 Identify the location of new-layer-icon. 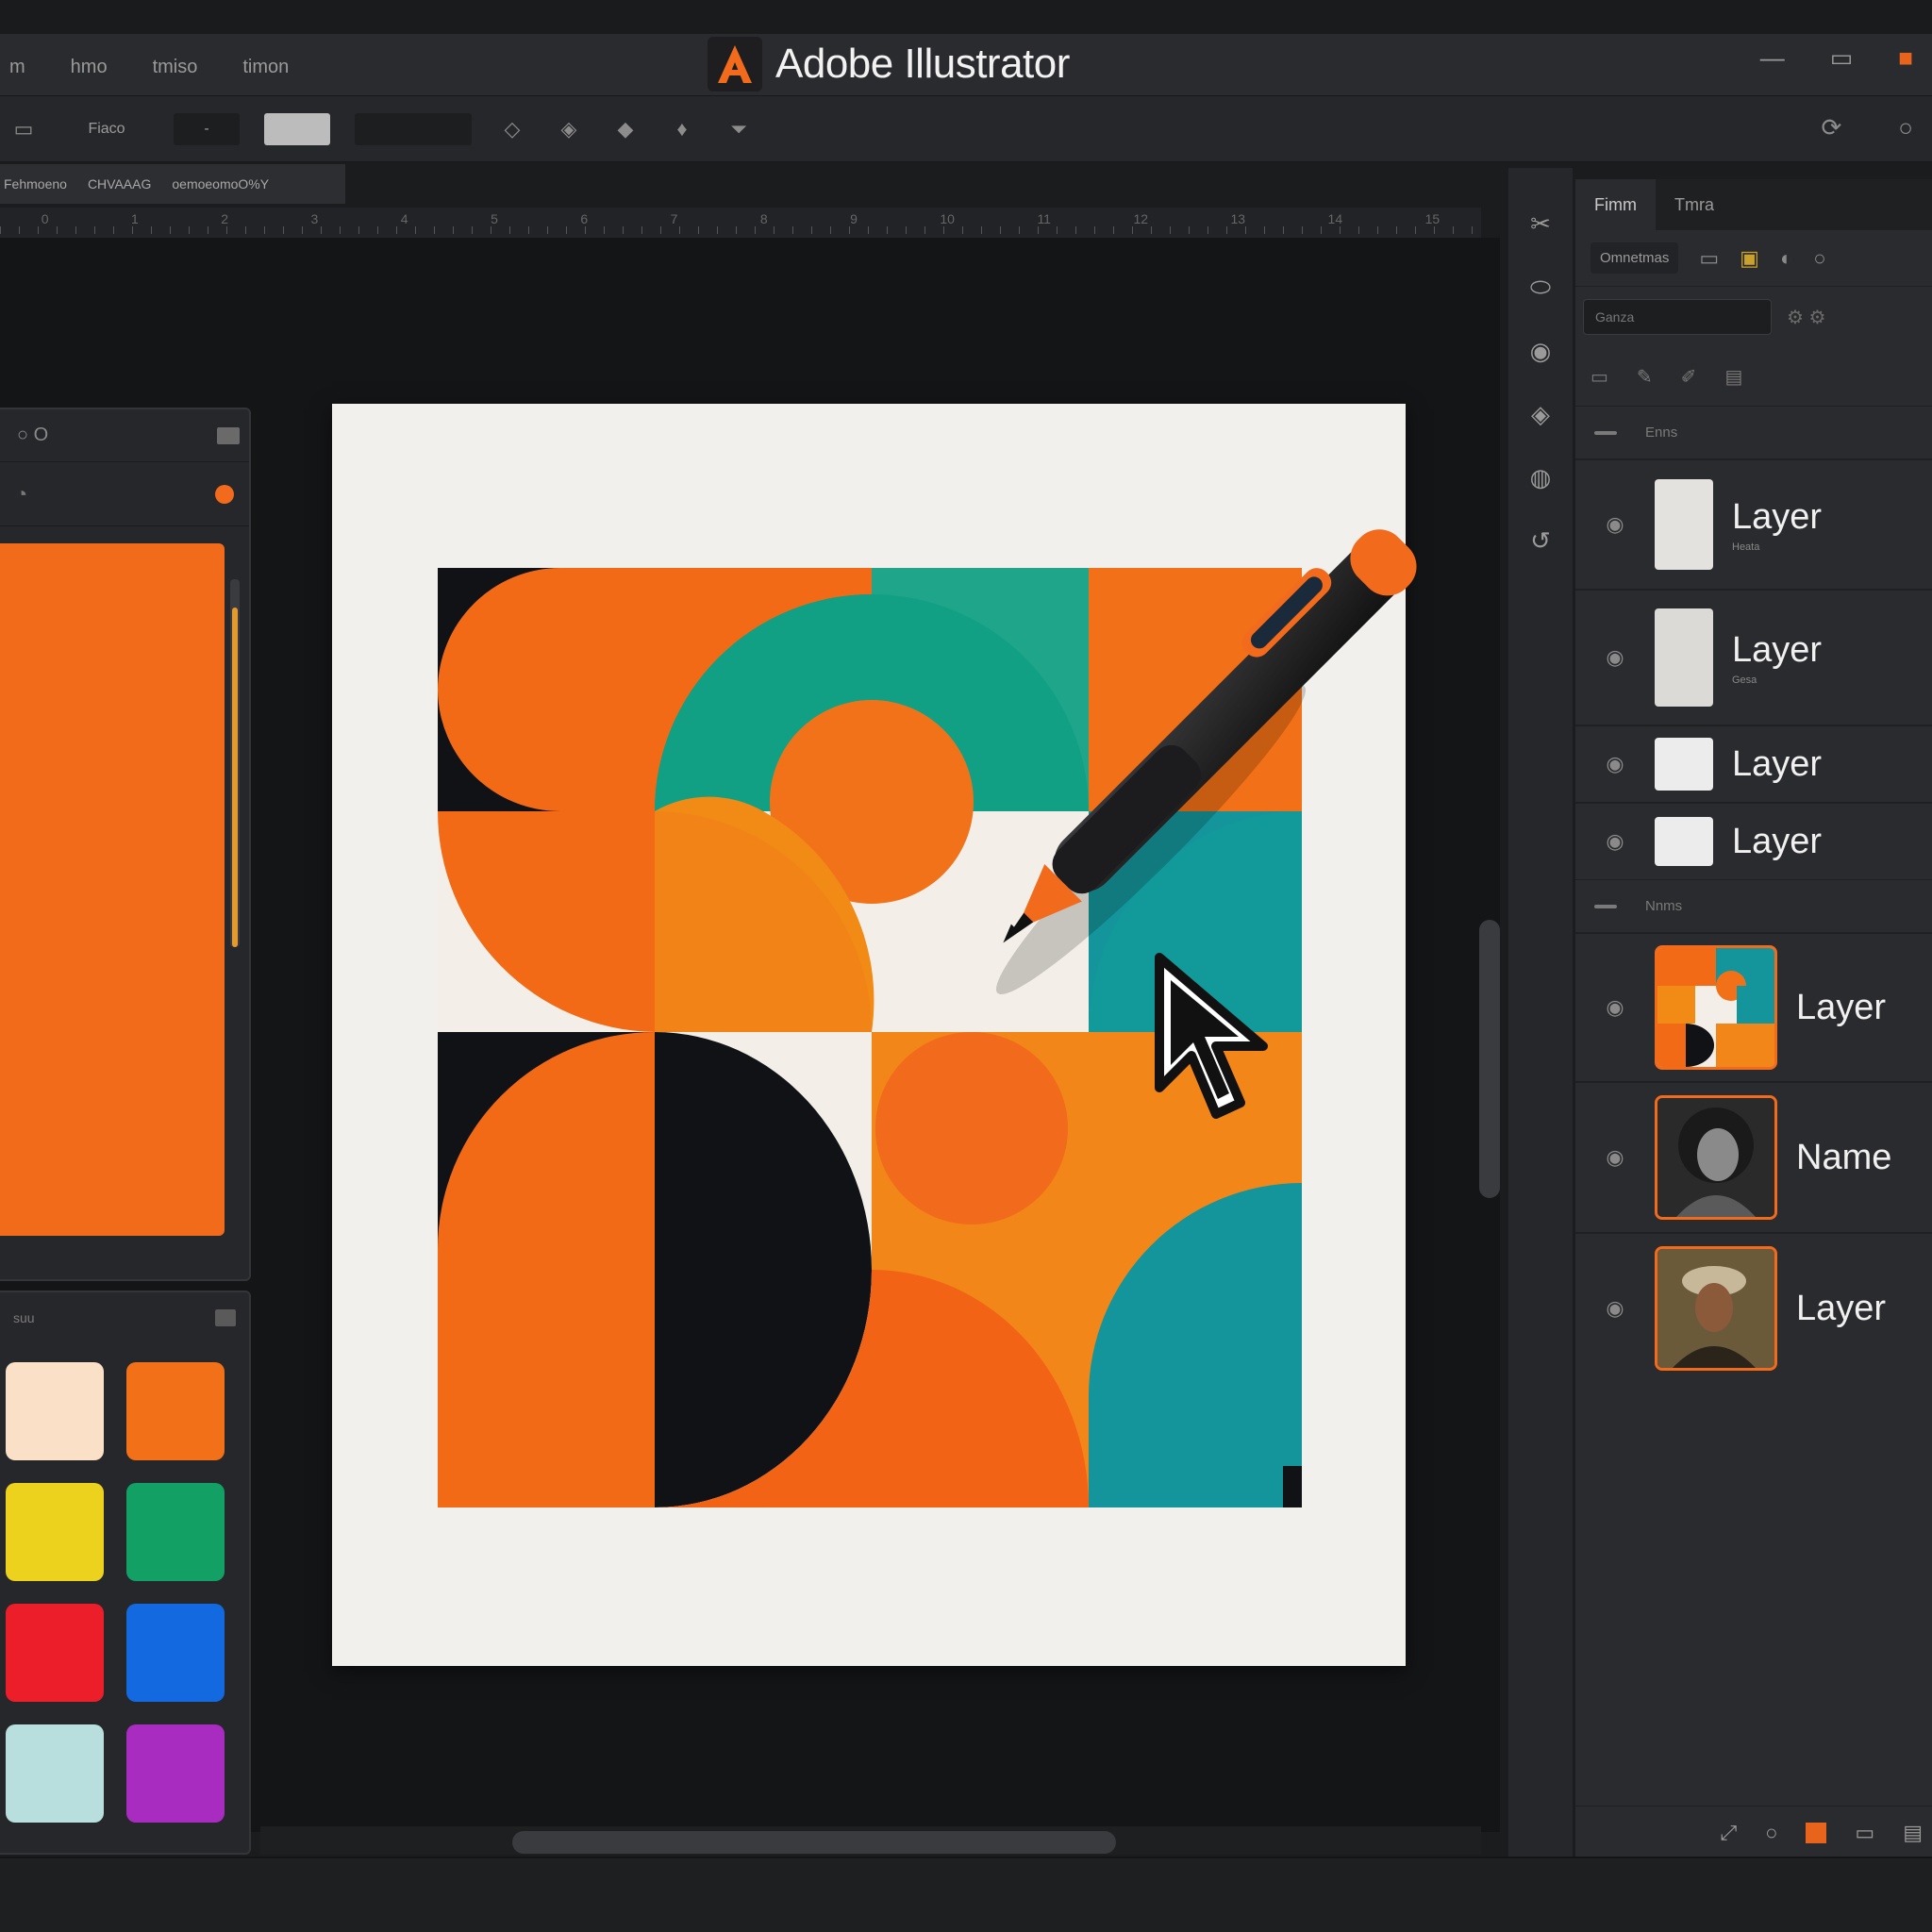
(1817, 1833).